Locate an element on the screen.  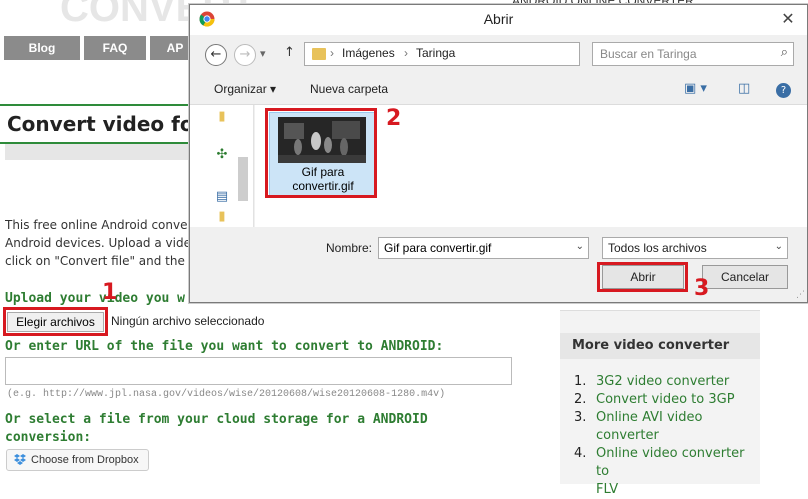
sidebar-item-avi: Online AVI video converter is located at coordinates (649, 427).